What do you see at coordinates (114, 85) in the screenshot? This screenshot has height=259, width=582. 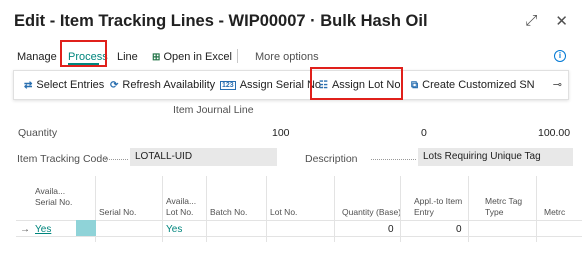 I see `refresh-icon: ⟳` at bounding box center [114, 85].